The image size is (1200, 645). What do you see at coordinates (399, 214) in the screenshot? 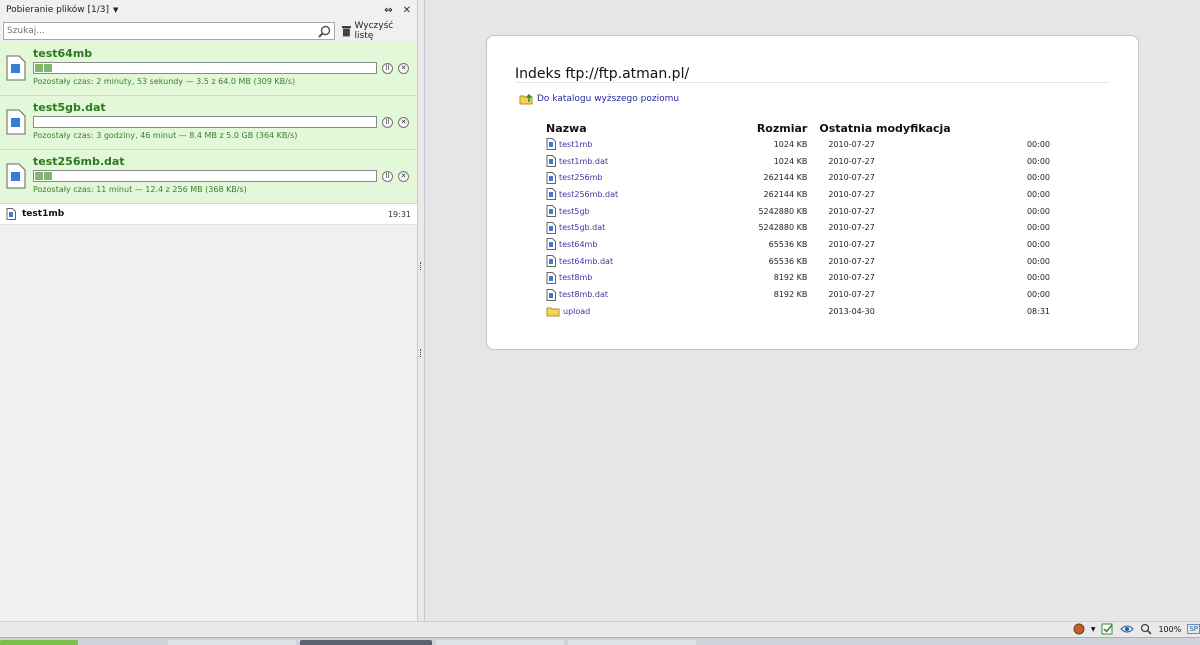
I see `completed-time: 19:31` at bounding box center [399, 214].